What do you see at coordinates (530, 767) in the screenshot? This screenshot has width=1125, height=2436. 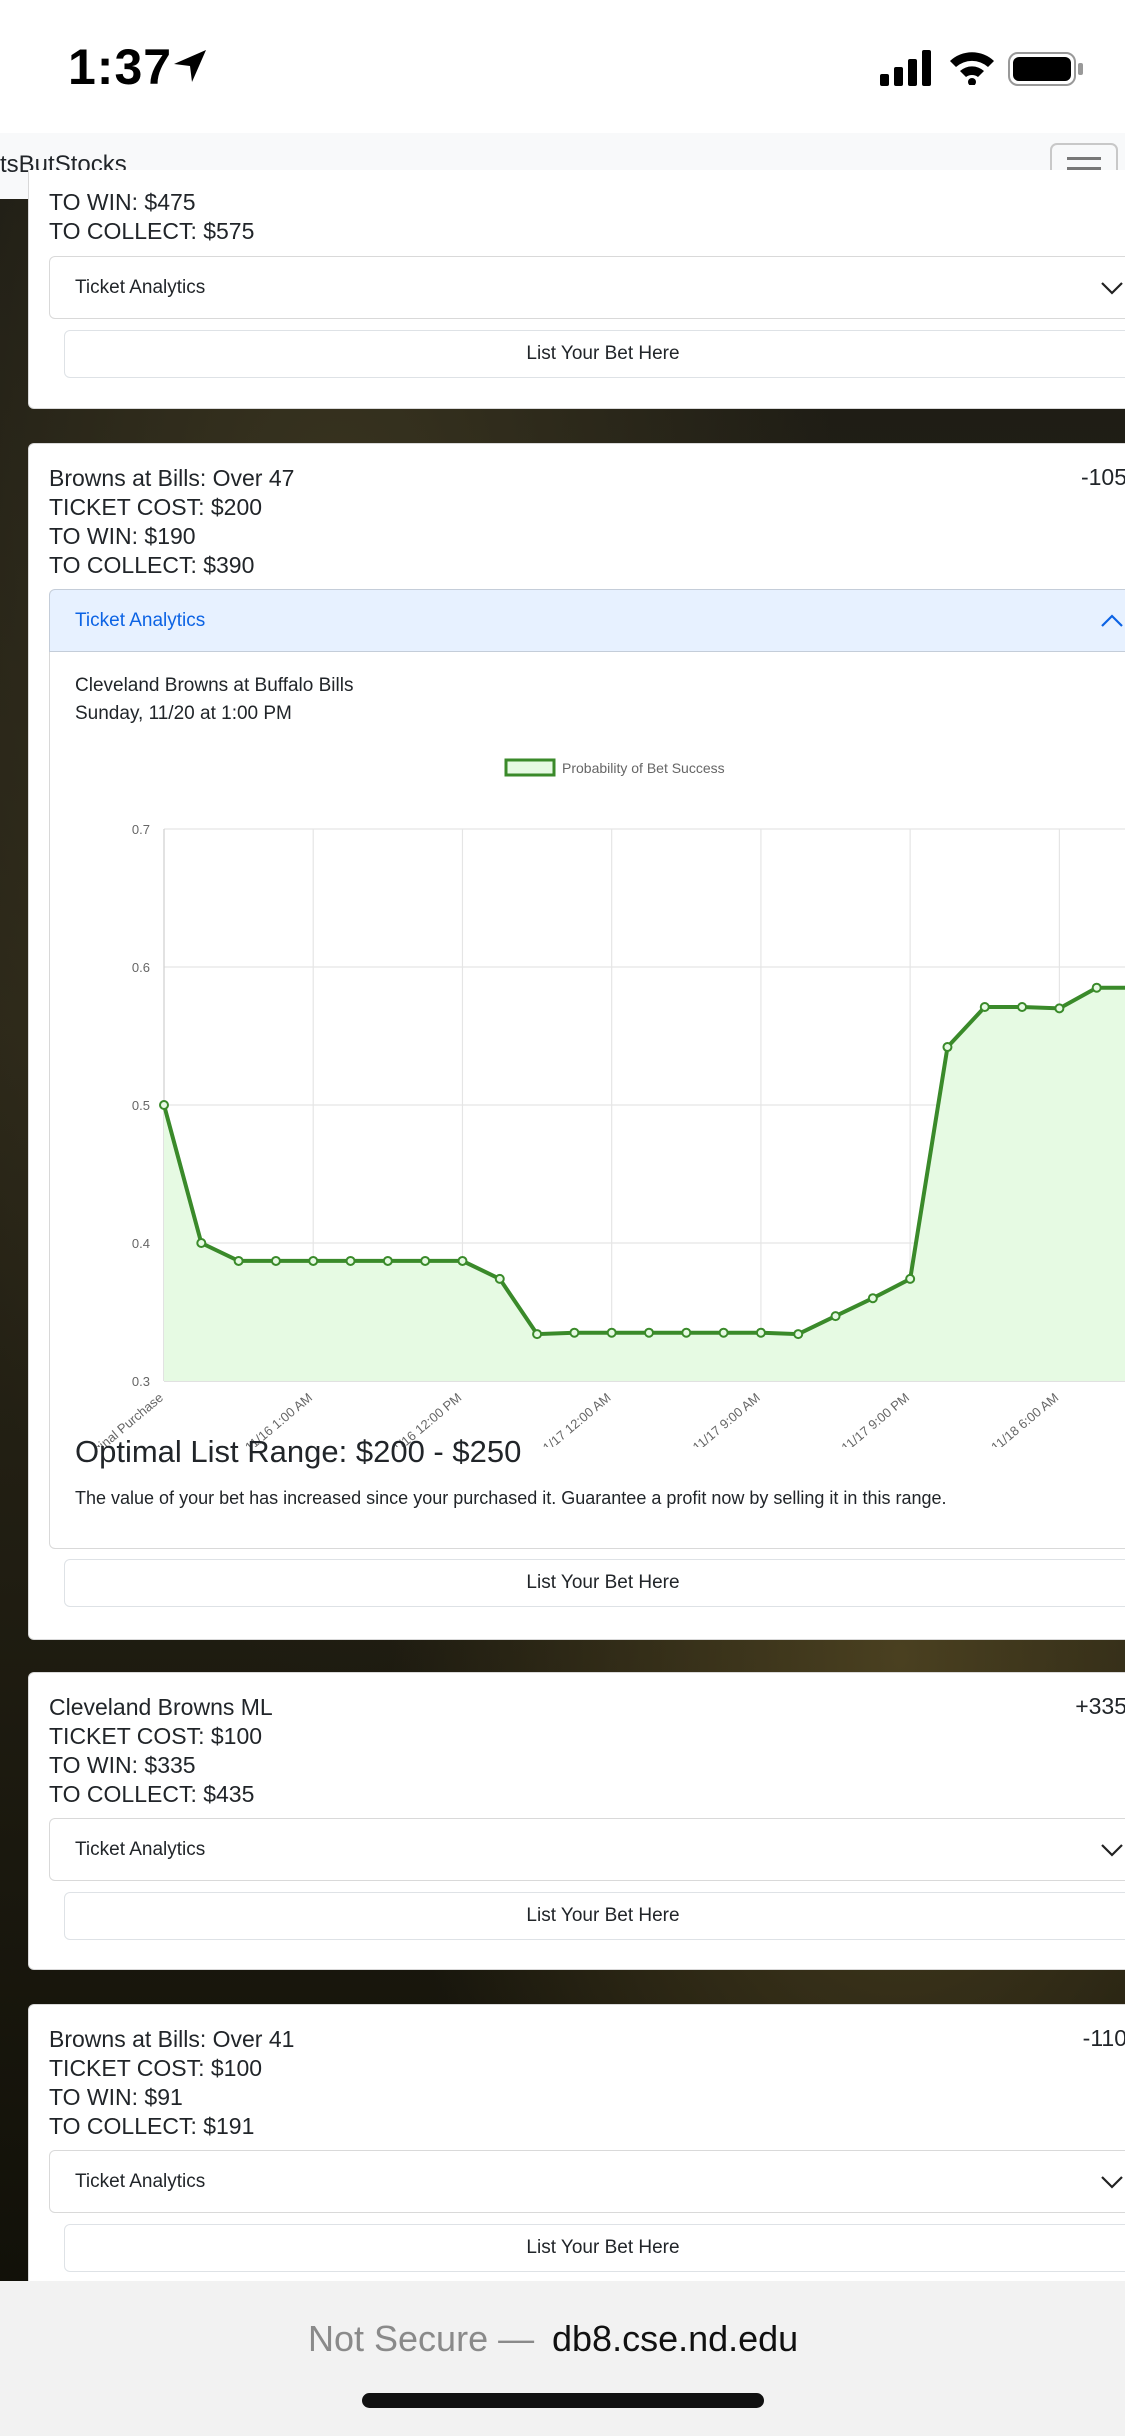 I see `legend-swatch` at bounding box center [530, 767].